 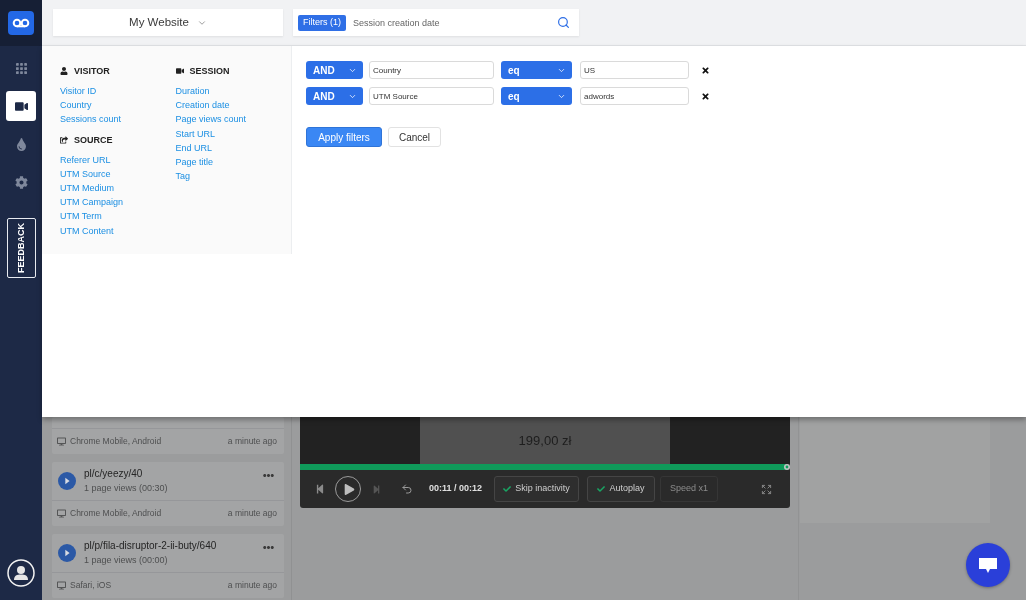 What do you see at coordinates (92, 71) in the screenshot?
I see `category-heading: VISITOR` at bounding box center [92, 71].